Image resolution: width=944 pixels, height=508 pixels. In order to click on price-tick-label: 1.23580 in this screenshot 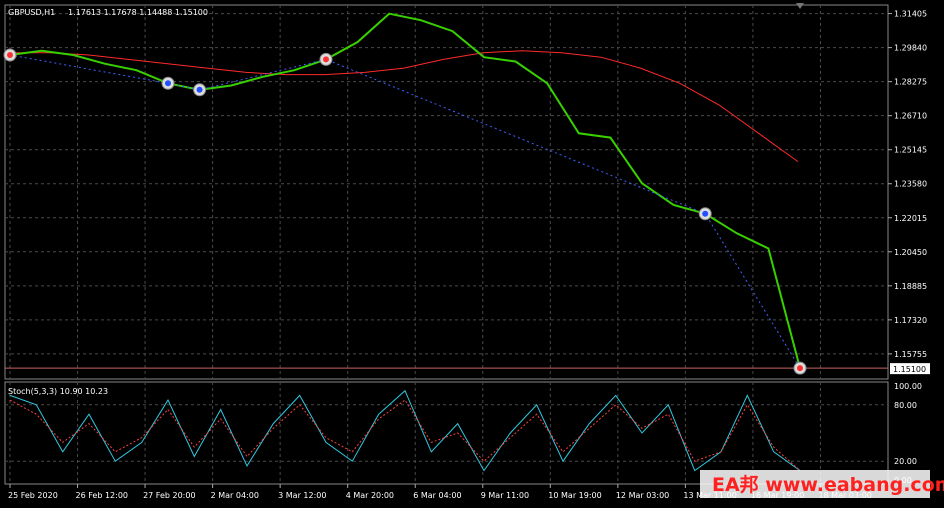, I will do `click(910, 184)`.